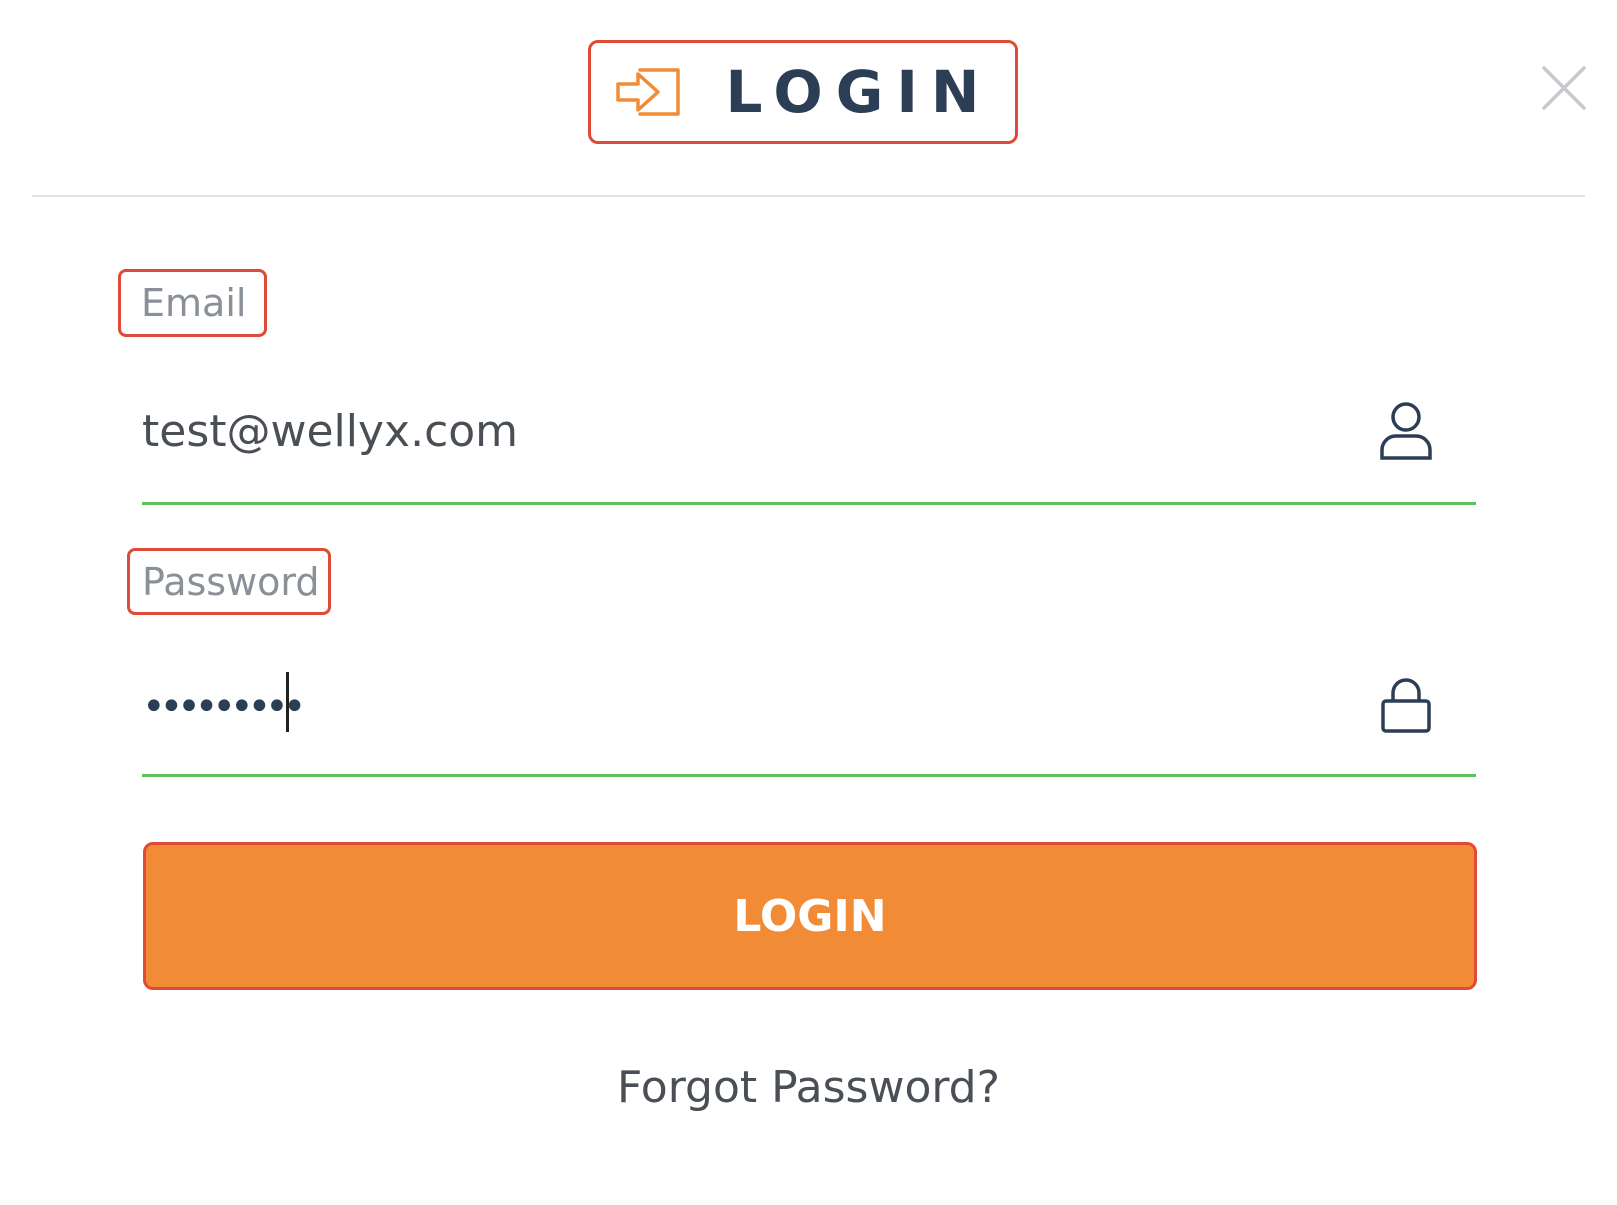 This screenshot has width=1617, height=1205. I want to click on close-icon, so click(1564, 91).